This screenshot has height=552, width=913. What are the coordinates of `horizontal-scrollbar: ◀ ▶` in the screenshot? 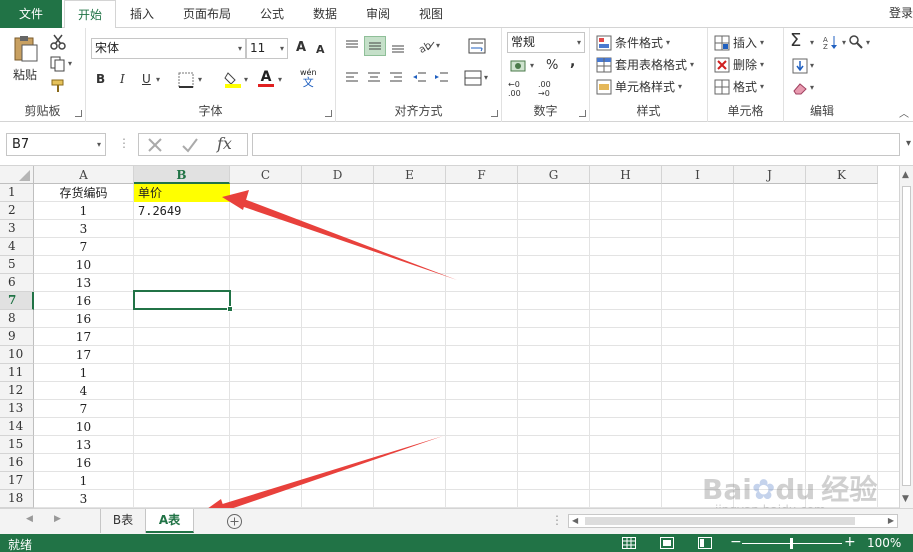 It's located at (733, 521).